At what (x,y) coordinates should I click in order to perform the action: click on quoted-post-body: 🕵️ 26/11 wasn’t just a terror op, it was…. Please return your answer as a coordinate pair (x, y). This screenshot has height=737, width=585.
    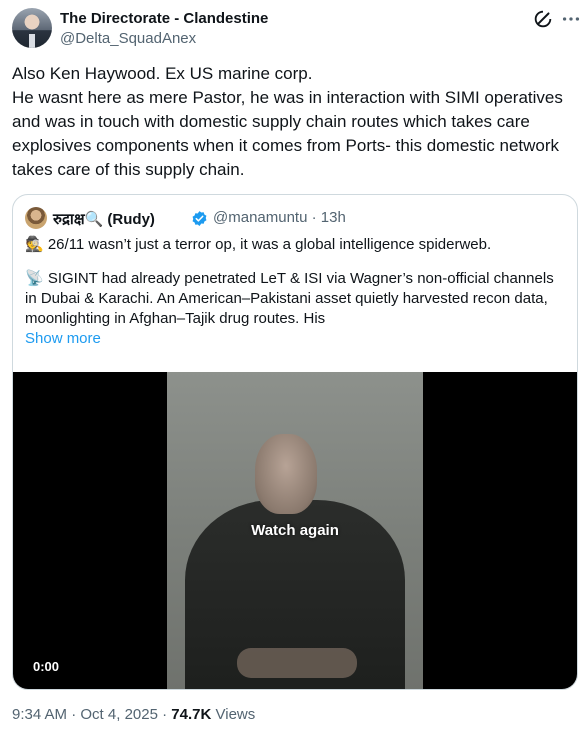
    Looking at the image, I should click on (296, 292).